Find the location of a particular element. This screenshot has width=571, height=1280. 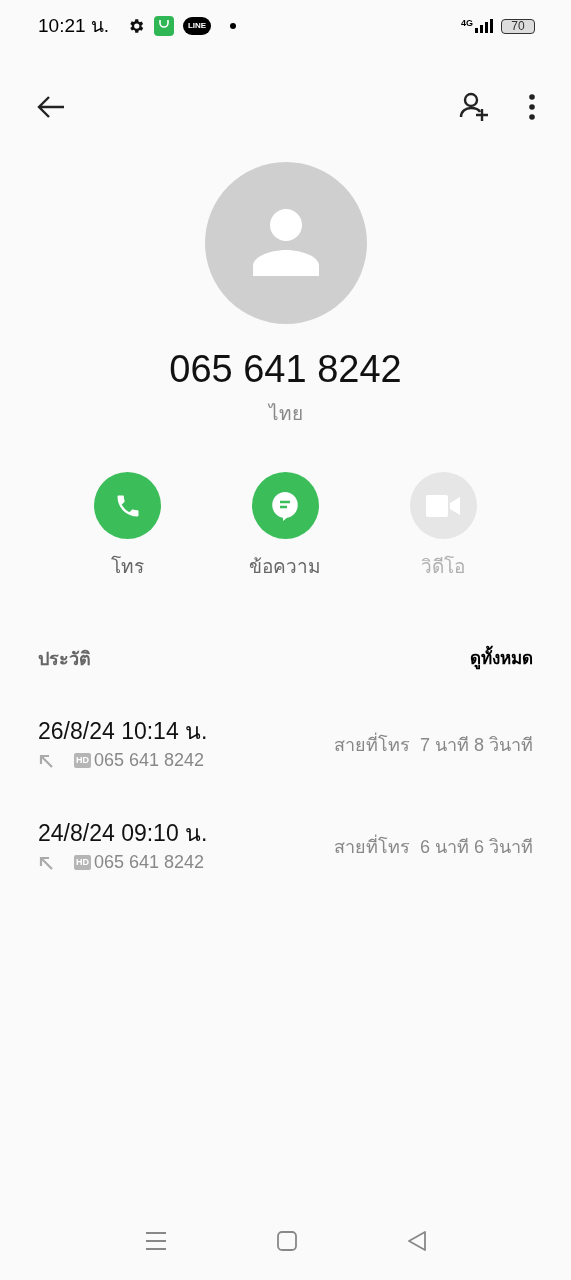

message-bubble-icon is located at coordinates (285, 505).